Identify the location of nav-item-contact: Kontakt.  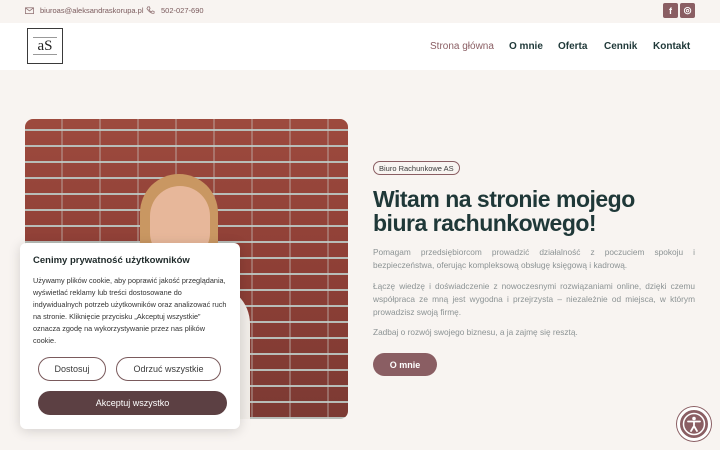
(671, 46).